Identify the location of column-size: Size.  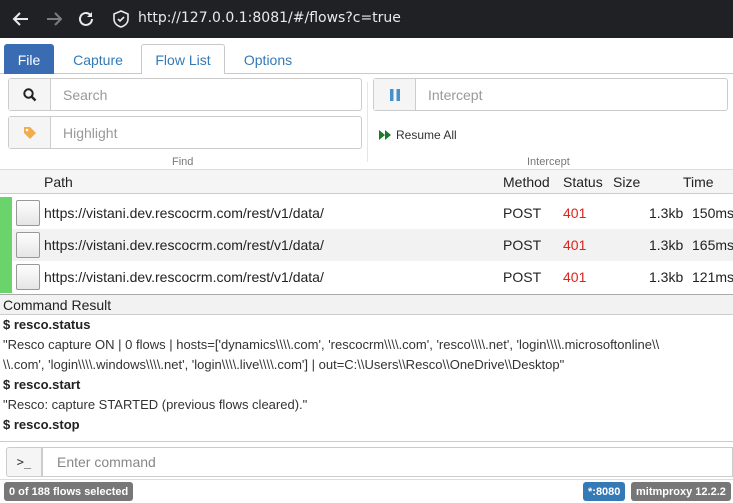
(626, 182).